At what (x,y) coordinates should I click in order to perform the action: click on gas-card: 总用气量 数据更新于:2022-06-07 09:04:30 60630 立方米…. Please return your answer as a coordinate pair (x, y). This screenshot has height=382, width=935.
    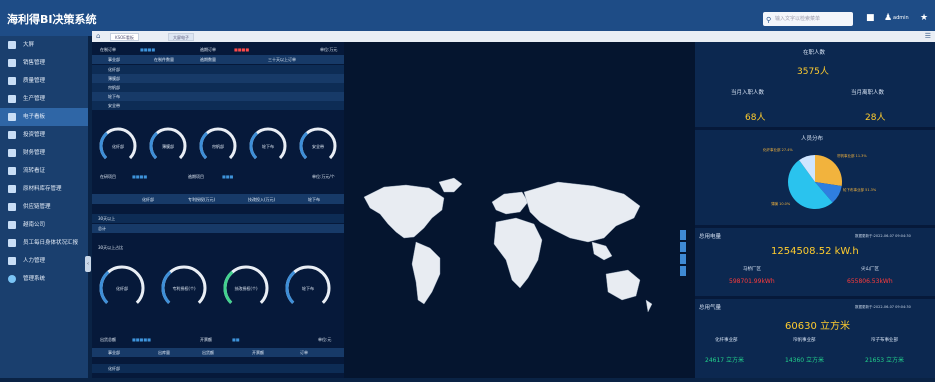
    Looking at the image, I should click on (815, 338).